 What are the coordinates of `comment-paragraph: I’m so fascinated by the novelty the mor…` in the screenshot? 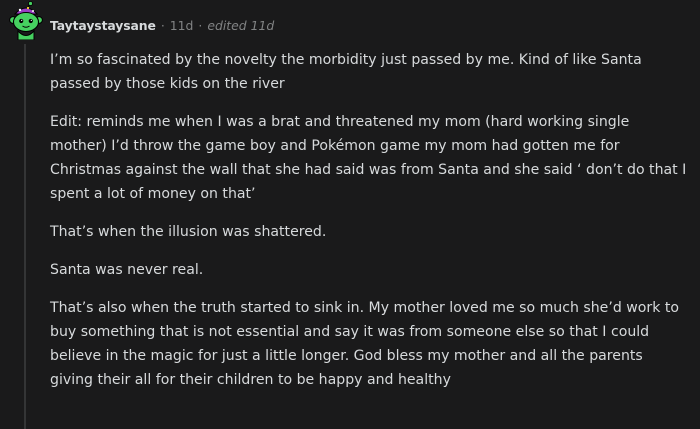 It's located at (346, 72).